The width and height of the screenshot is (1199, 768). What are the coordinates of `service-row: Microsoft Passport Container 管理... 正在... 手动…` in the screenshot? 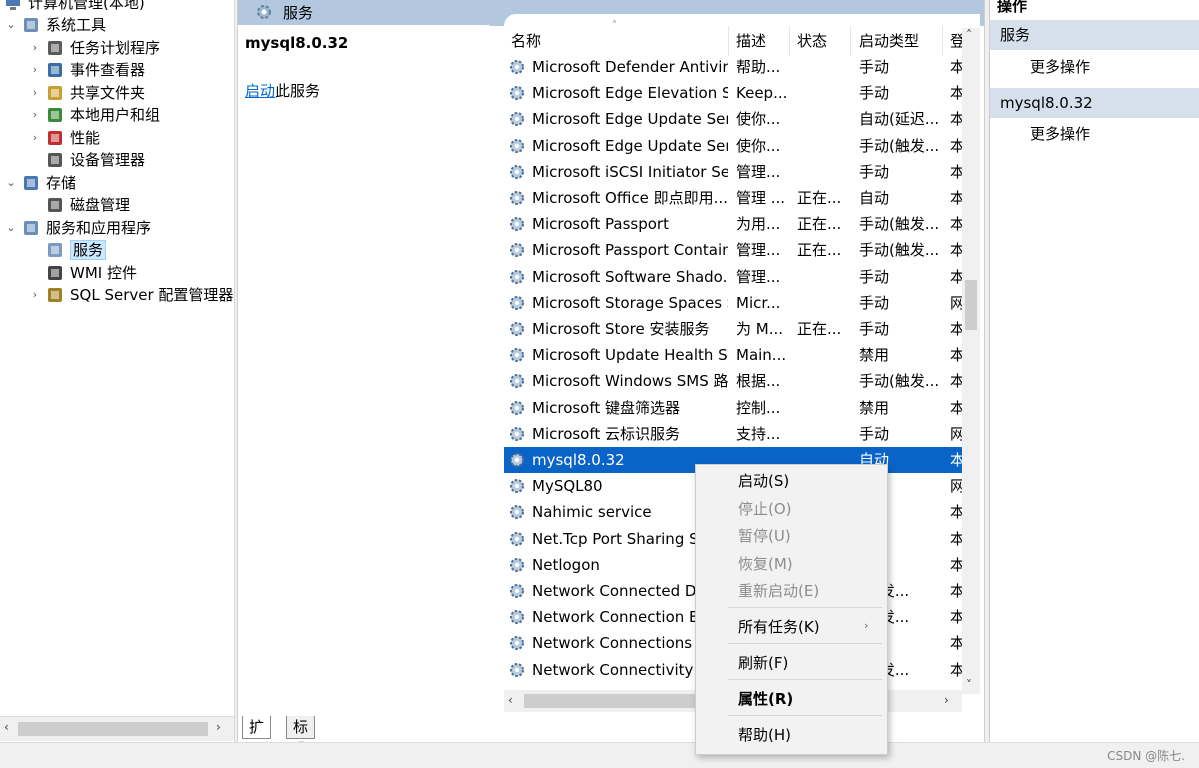 It's located at (733, 250).